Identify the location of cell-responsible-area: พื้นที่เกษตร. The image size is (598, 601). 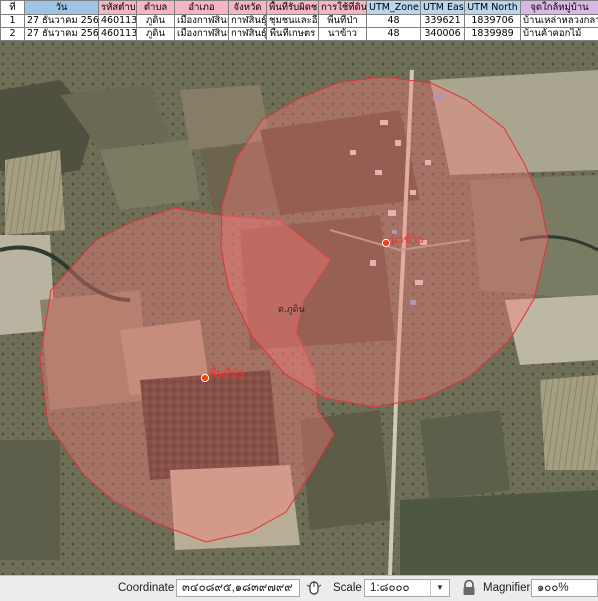
(293, 34).